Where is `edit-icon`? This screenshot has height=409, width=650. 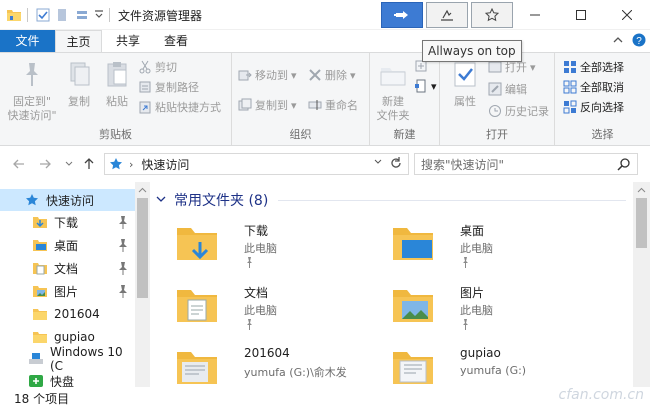 edit-icon is located at coordinates (495, 89).